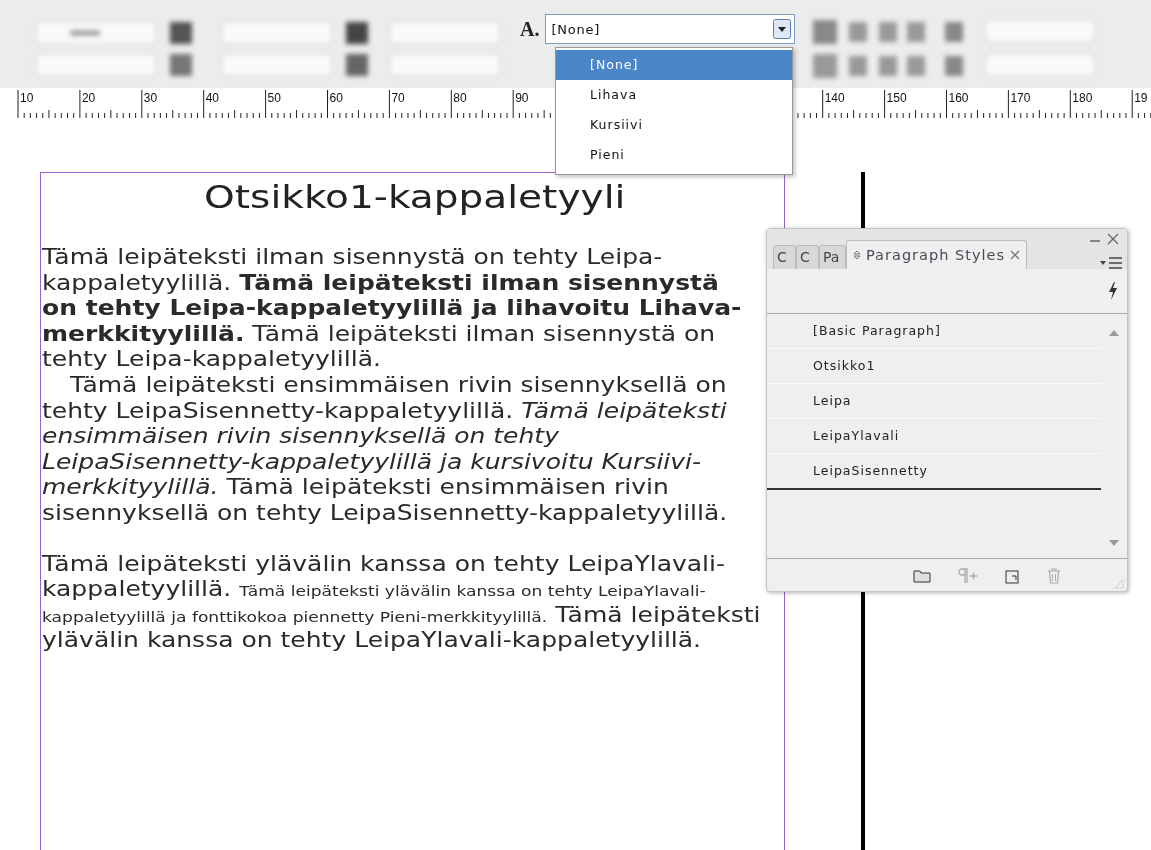 The width and height of the screenshot is (1151, 850). I want to click on ruler-number: 19, so click(1141, 98).